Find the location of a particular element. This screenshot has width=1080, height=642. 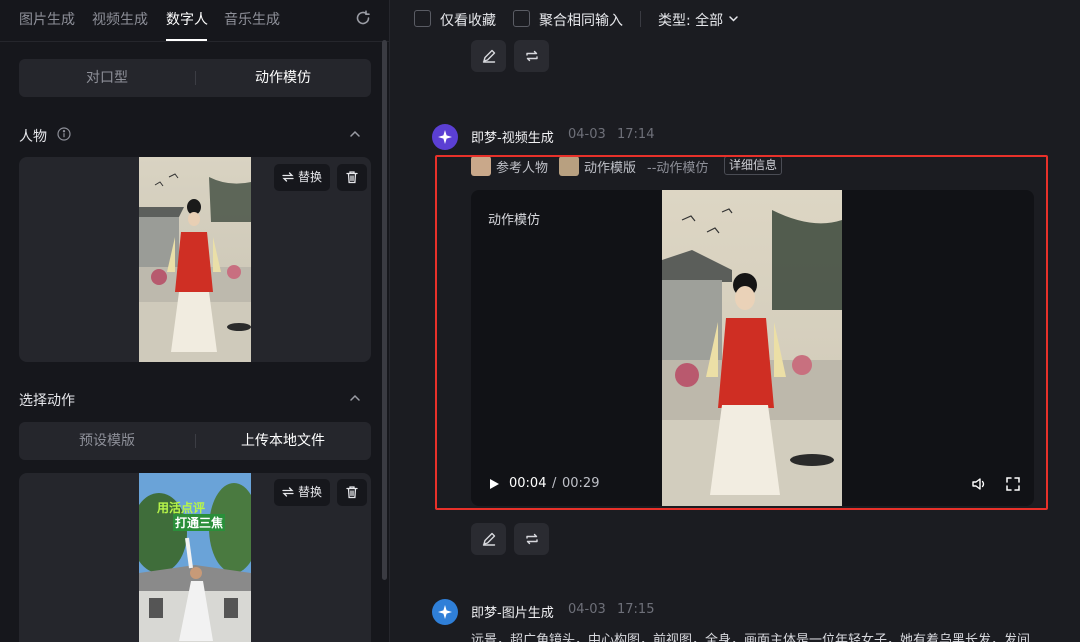

info-icon is located at coordinates (64, 134).